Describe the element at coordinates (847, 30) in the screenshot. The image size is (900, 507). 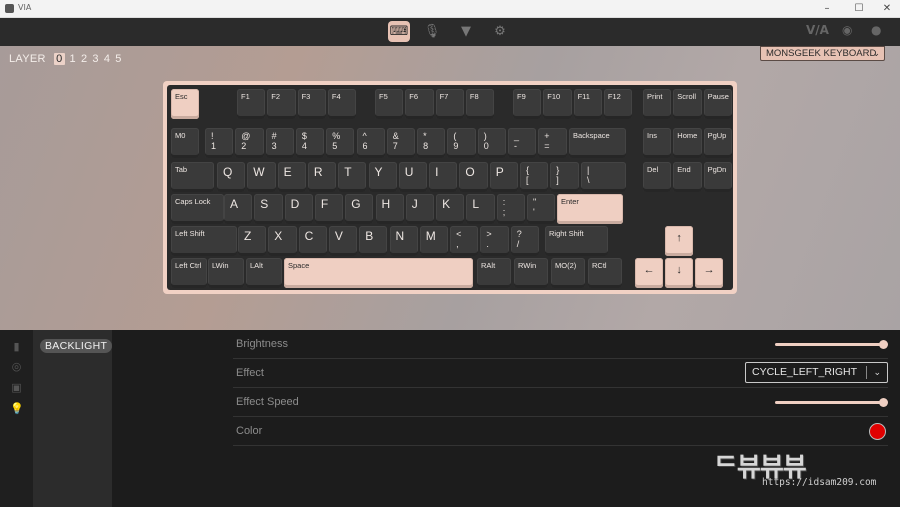
I see `discord-icon: ◉` at that location.